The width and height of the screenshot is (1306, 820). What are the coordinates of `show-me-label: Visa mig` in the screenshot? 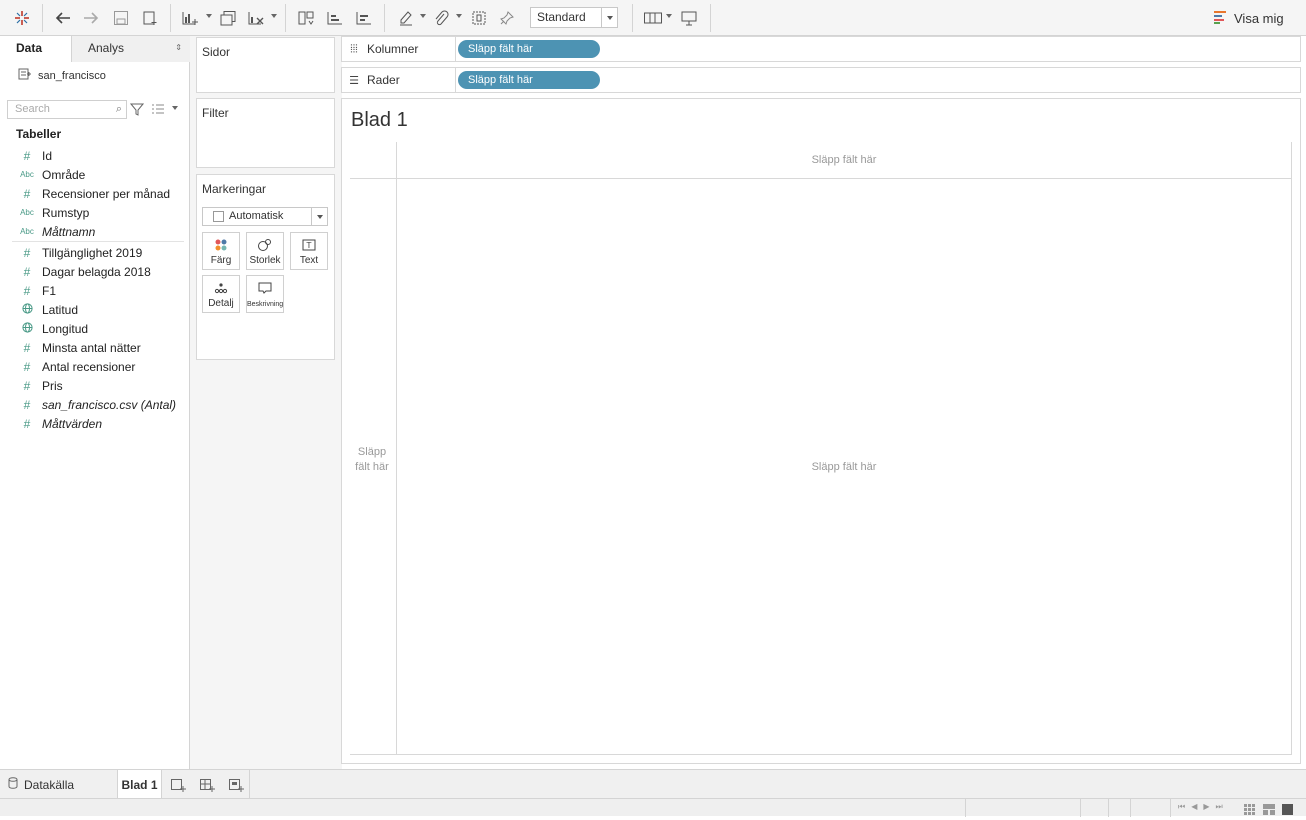 It's located at (1259, 18).